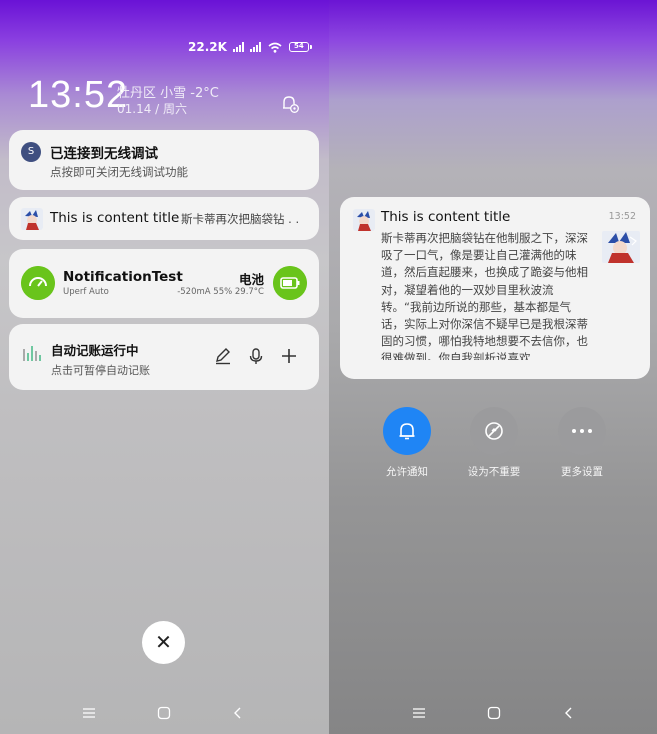 The width and height of the screenshot is (657, 734). I want to click on notification-preview: 斯卡蒂再次把脑袋钻 . ., so click(240, 219).